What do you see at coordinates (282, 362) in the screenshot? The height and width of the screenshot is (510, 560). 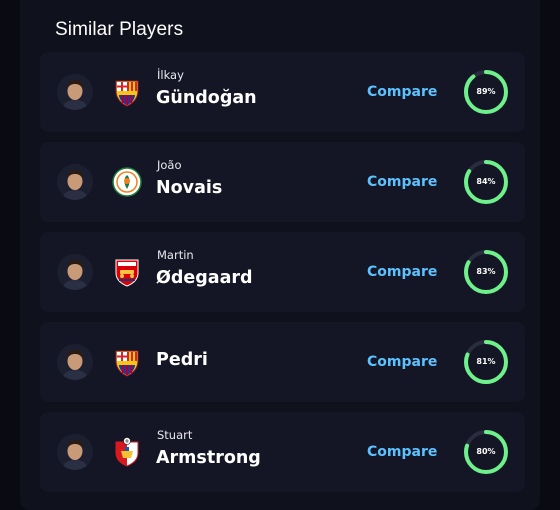 I see `player-card: Pedri Compare 81%` at bounding box center [282, 362].